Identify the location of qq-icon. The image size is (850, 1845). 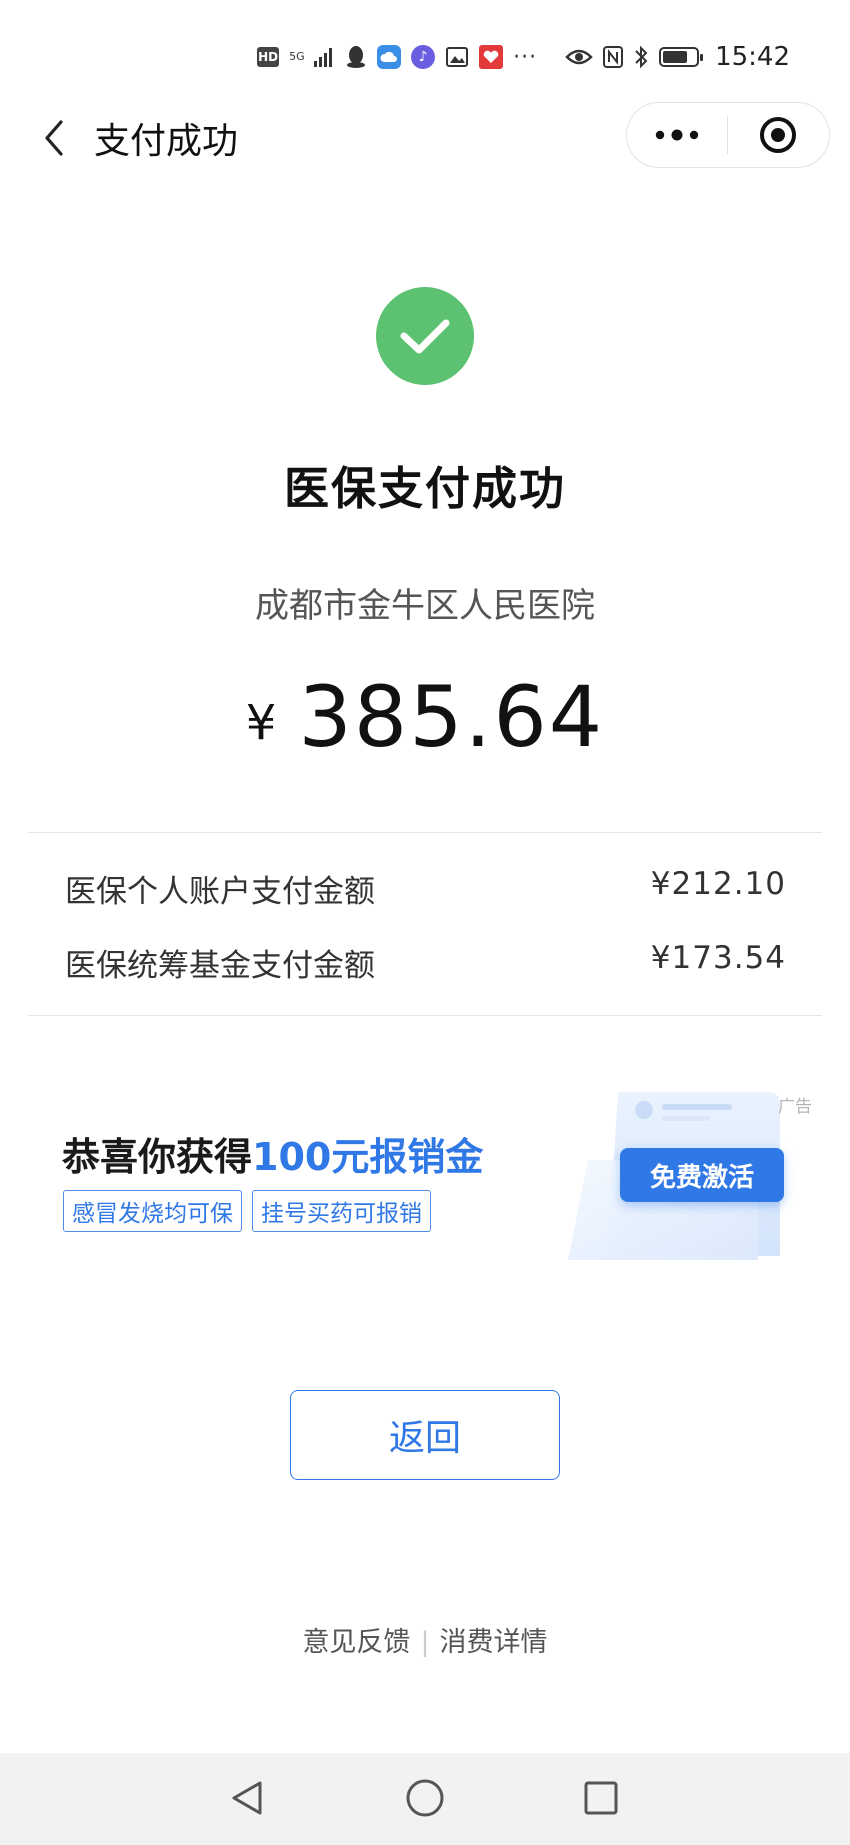
(356, 57).